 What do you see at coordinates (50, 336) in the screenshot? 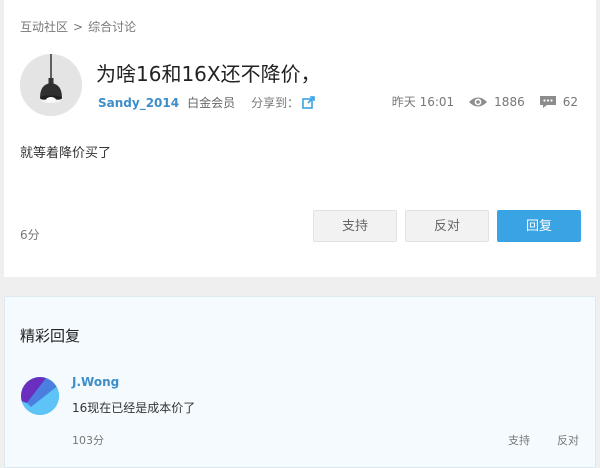
I see `highlight-replies-heading: 精彩回复` at bounding box center [50, 336].